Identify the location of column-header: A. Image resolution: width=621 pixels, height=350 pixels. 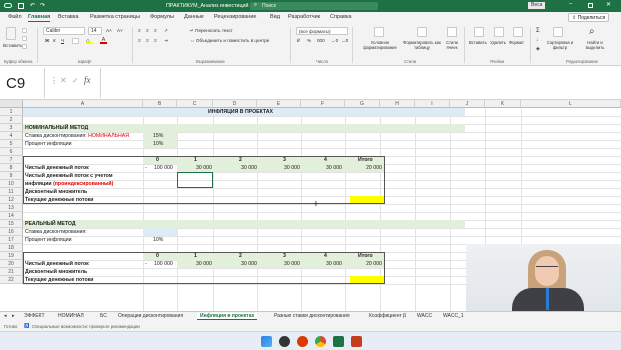
(83, 104).